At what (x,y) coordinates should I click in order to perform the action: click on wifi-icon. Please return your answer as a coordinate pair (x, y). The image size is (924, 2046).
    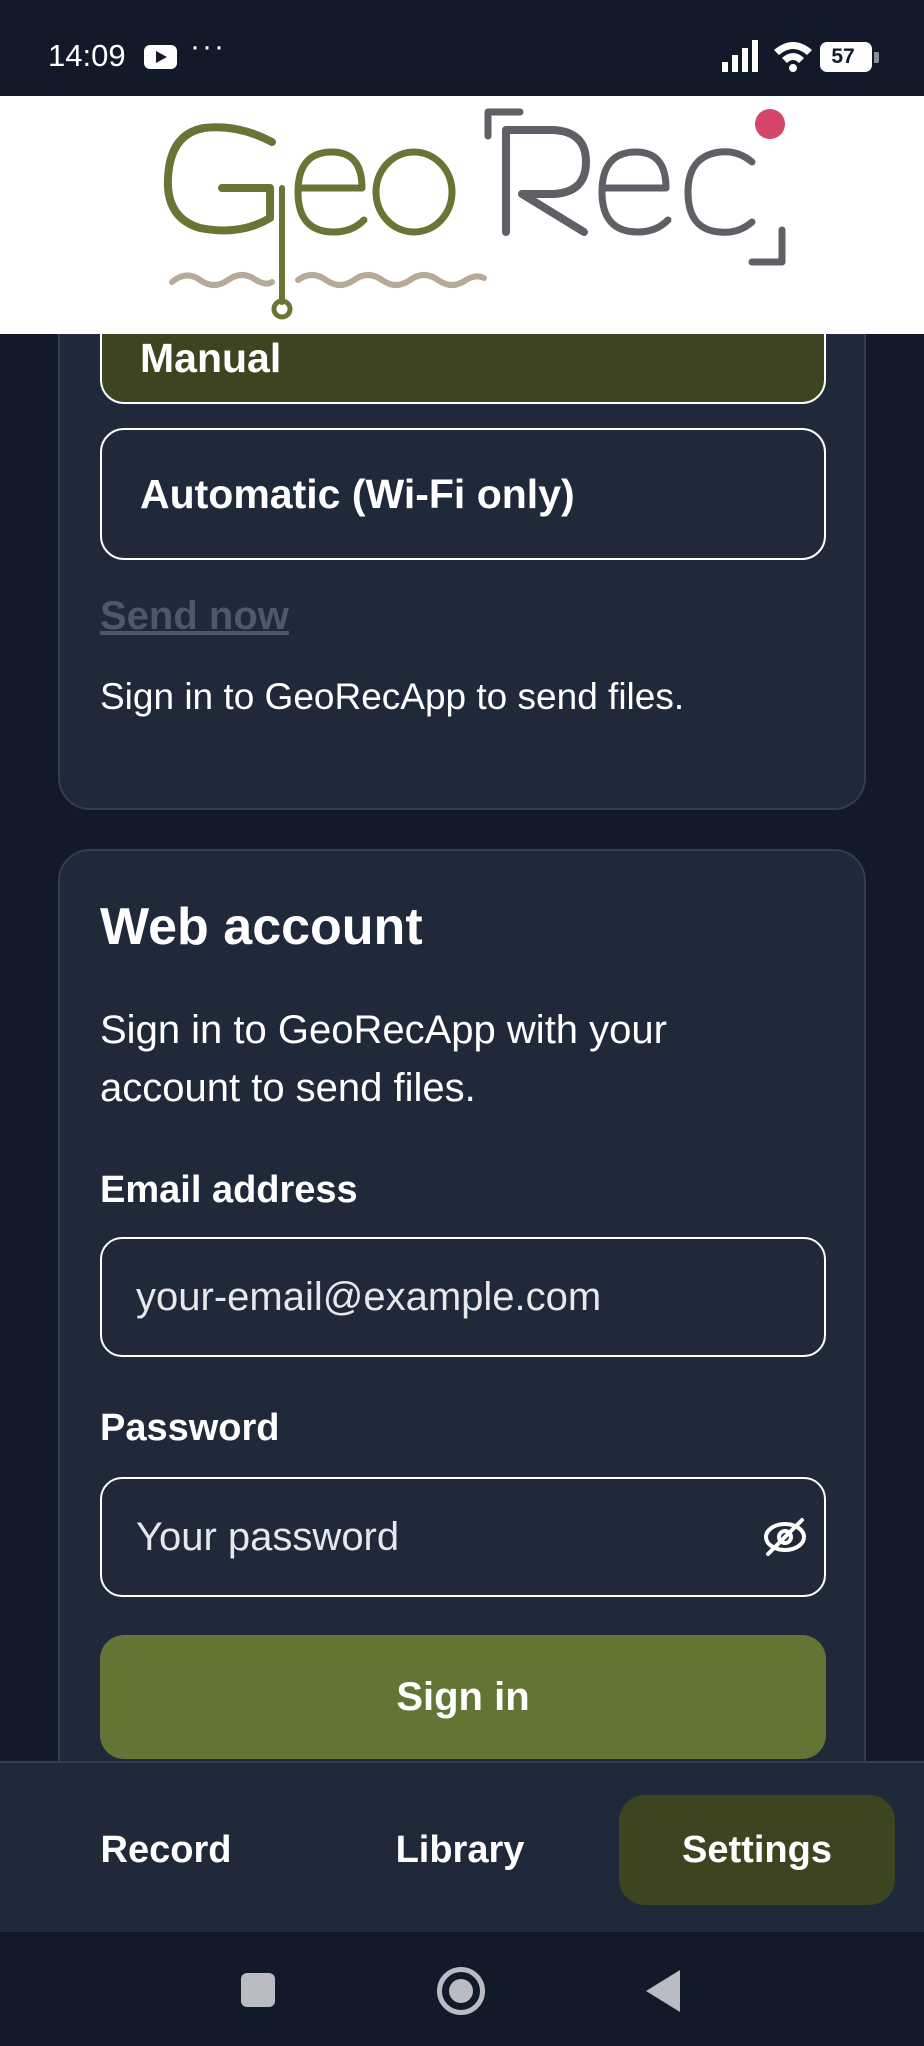
    Looking at the image, I should click on (793, 57).